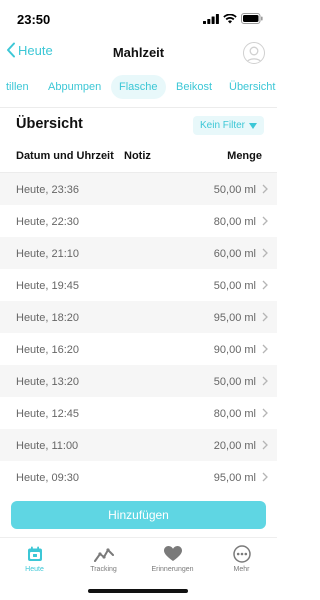  What do you see at coordinates (253, 125) in the screenshot?
I see `triangle-down-icon` at bounding box center [253, 125].